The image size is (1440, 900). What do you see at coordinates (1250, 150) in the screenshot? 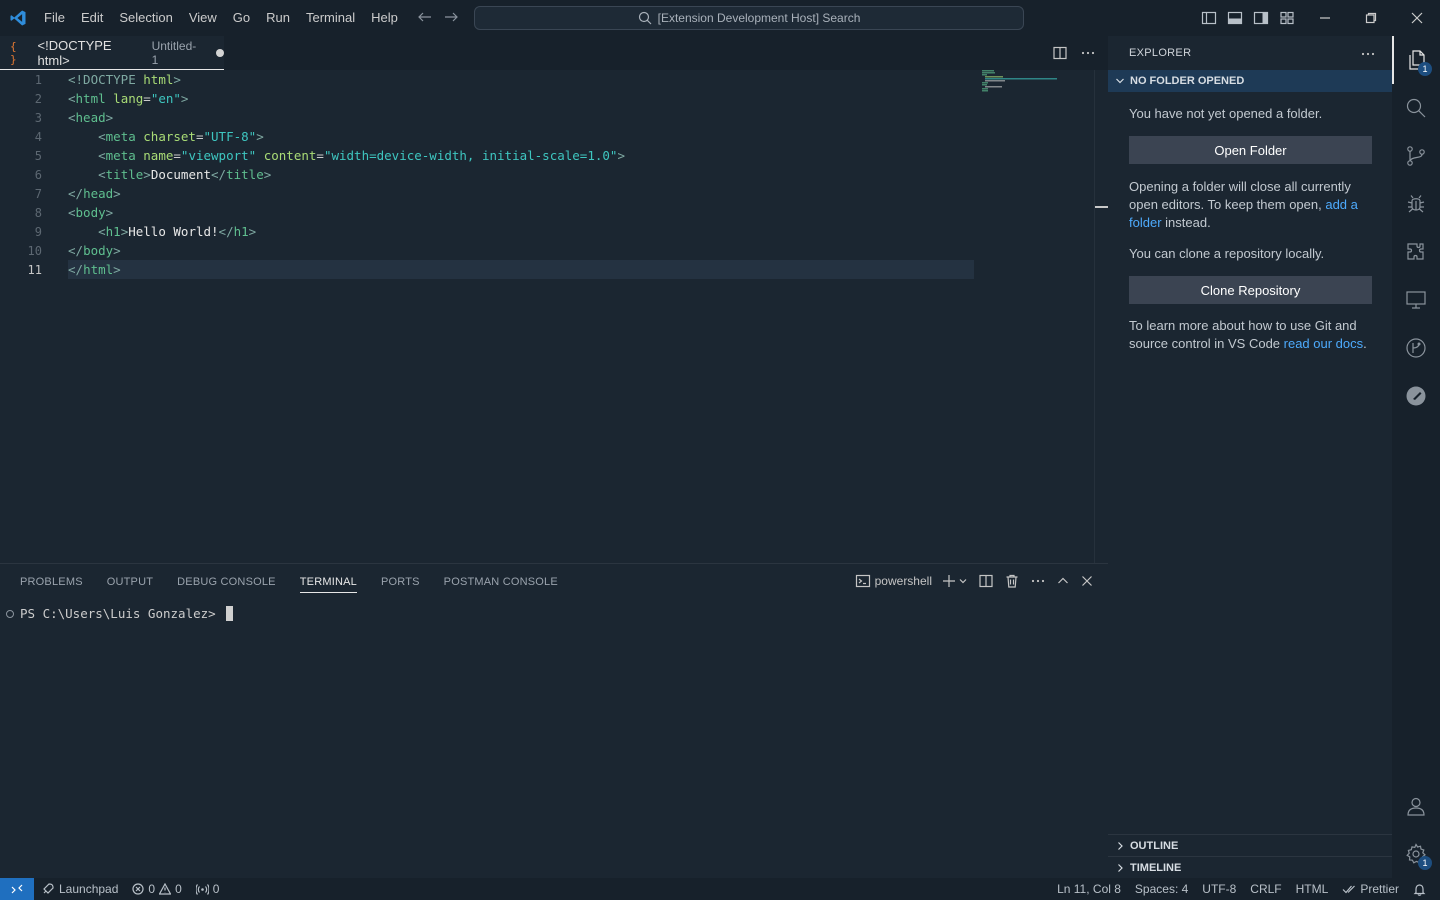
I see `open-folder-button: Open Folder` at bounding box center [1250, 150].